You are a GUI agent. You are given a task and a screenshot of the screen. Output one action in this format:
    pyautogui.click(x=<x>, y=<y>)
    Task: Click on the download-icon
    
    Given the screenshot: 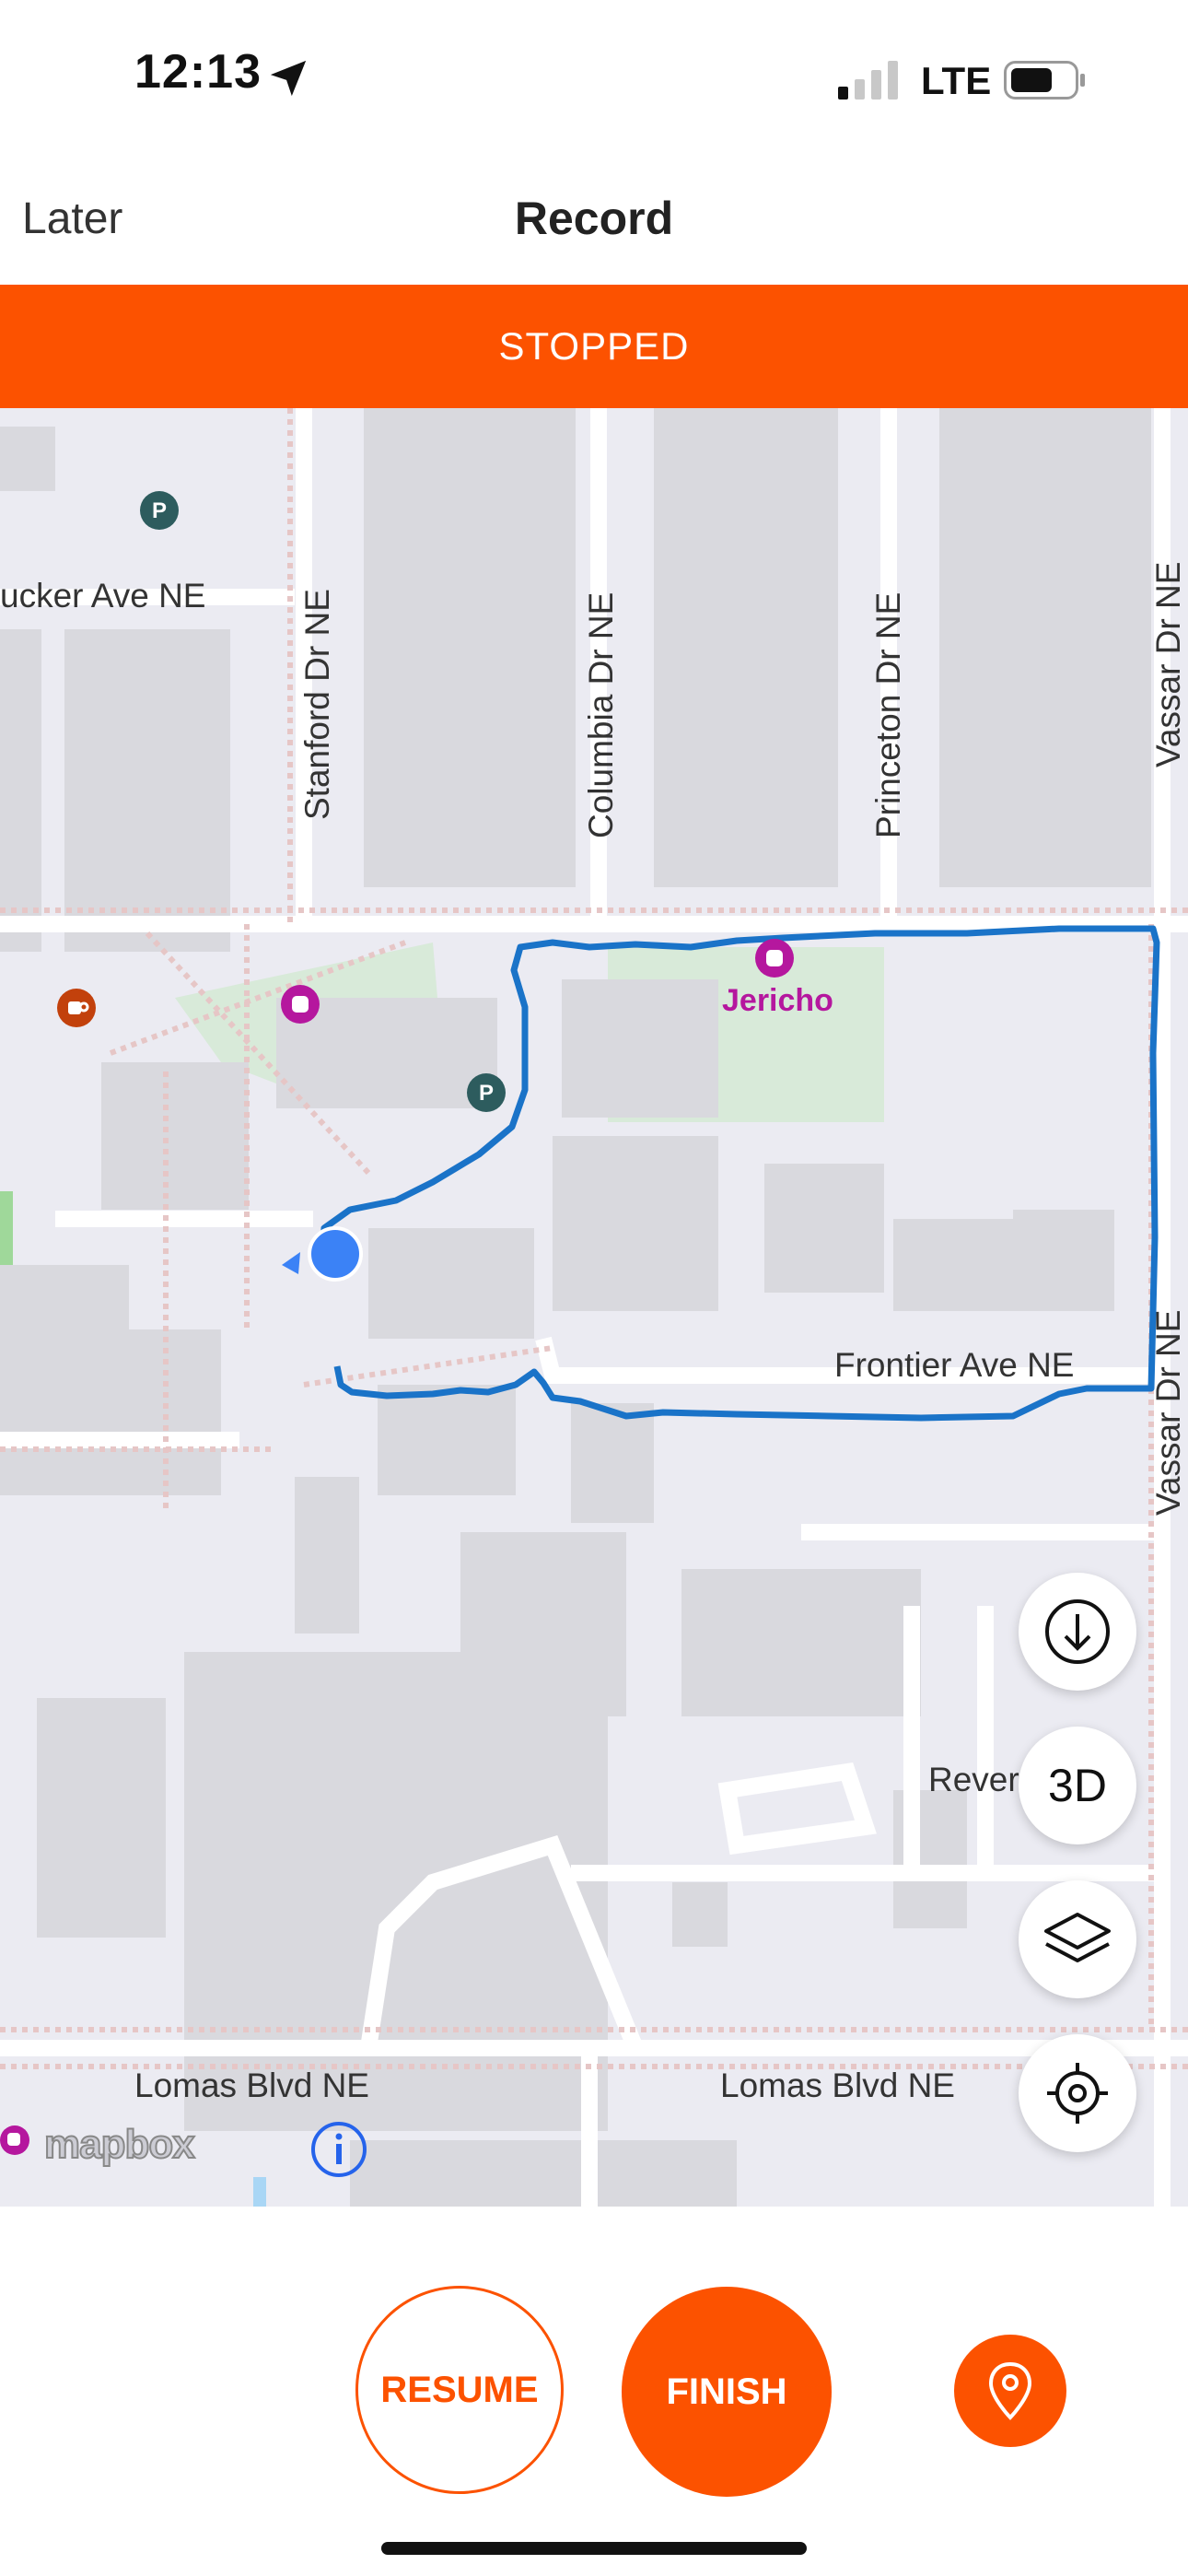 What is the action you would take?
    pyautogui.click(x=1077, y=1631)
    